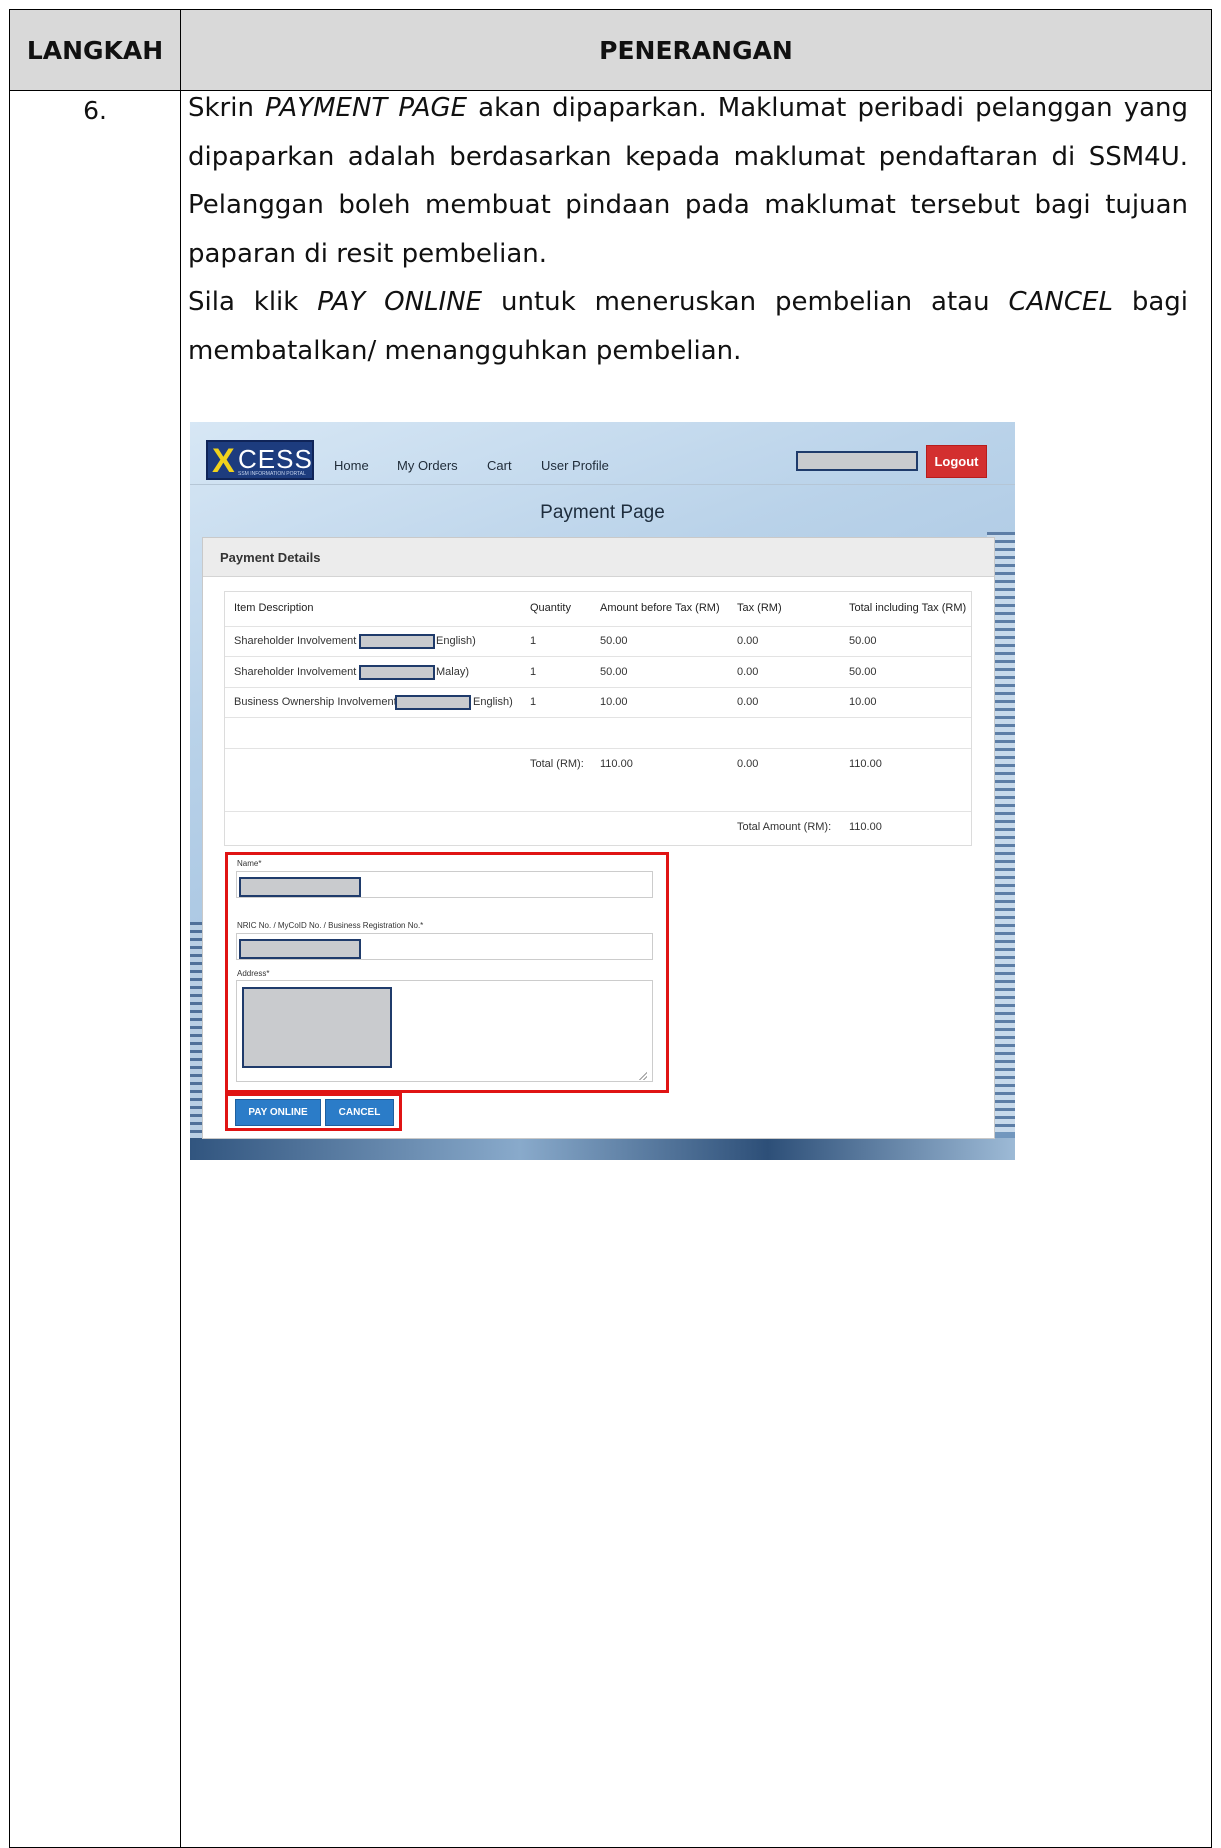 The height and width of the screenshot is (1848, 1221). Describe the element at coordinates (95, 50) in the screenshot. I see `header-step: LANGKAH` at that location.